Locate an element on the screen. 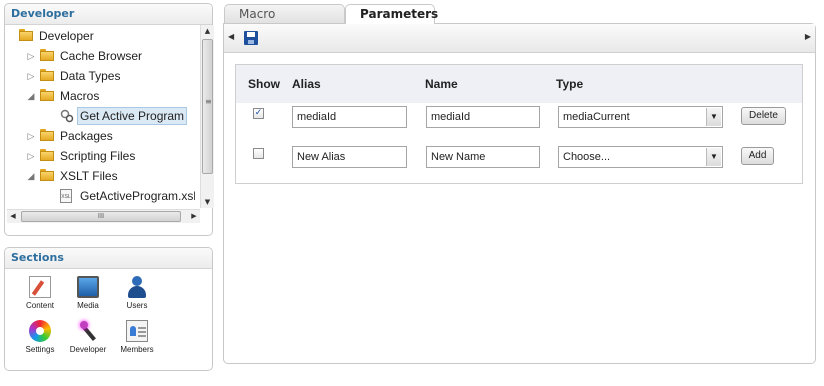 The height and width of the screenshot is (386, 824). users-icon is located at coordinates (137, 287).